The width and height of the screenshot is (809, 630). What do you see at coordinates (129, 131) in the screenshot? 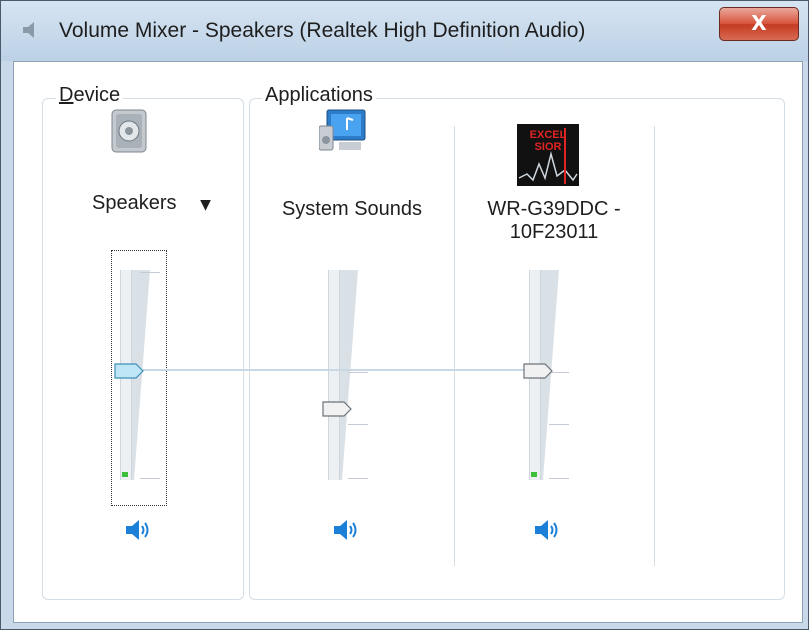
I see `speaker-device-icon` at bounding box center [129, 131].